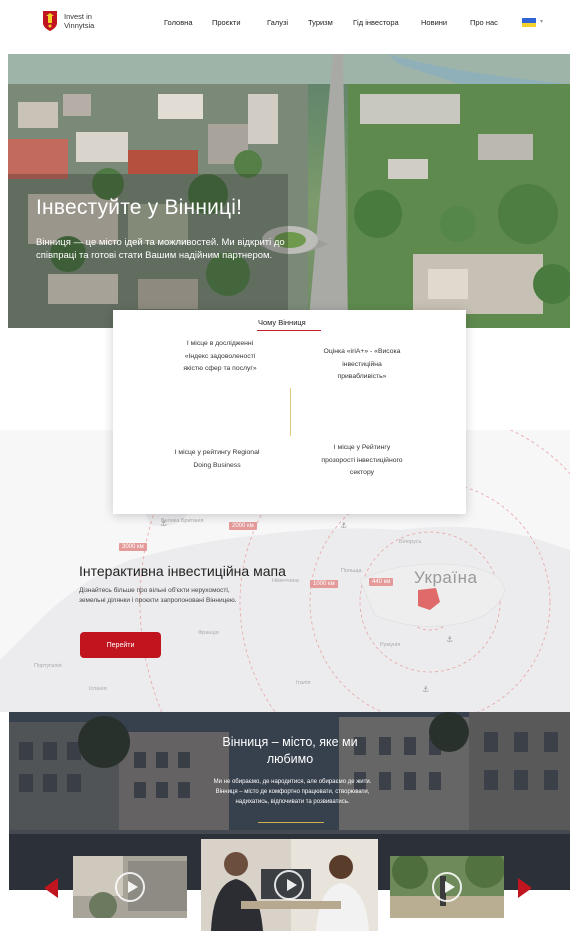  What do you see at coordinates (324, 584) in the screenshot?
I see `distance-badge-1000: 1000 км` at bounding box center [324, 584].